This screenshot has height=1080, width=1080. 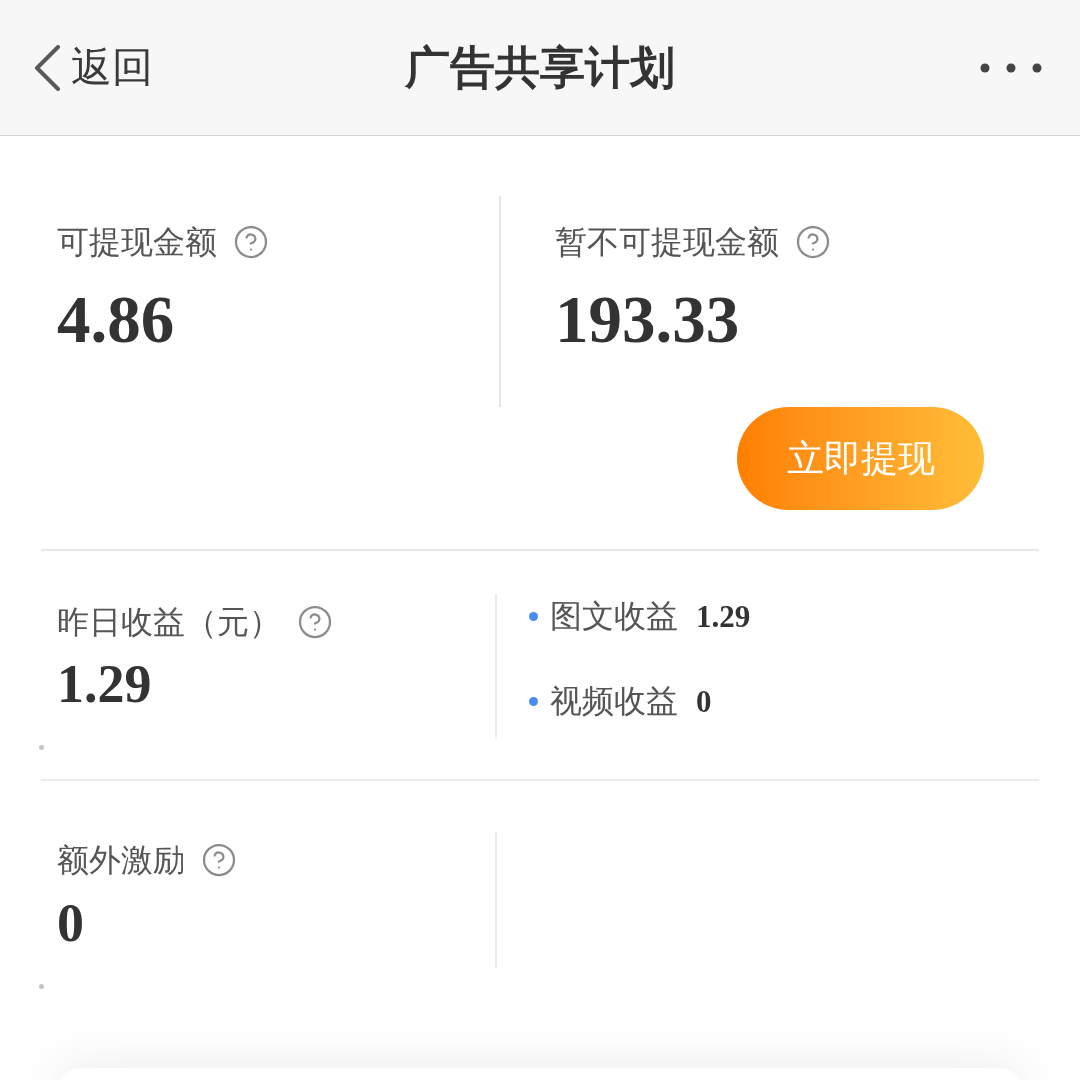 I want to click on amount-value: 4.86, so click(x=116, y=319).